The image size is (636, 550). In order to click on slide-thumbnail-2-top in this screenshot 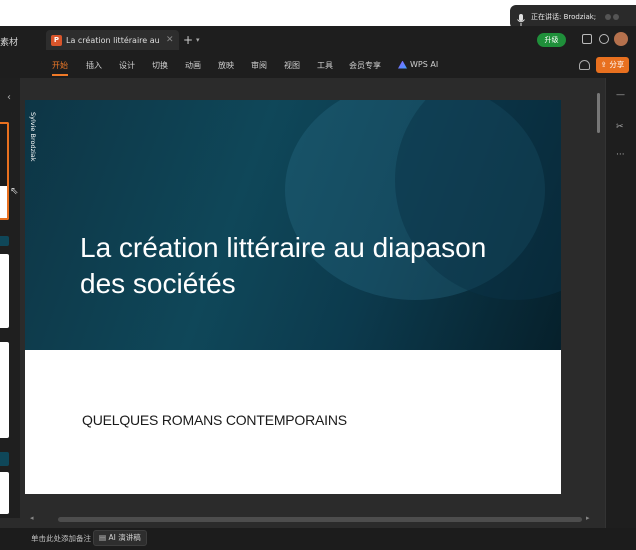, I will do `click(4, 241)`.